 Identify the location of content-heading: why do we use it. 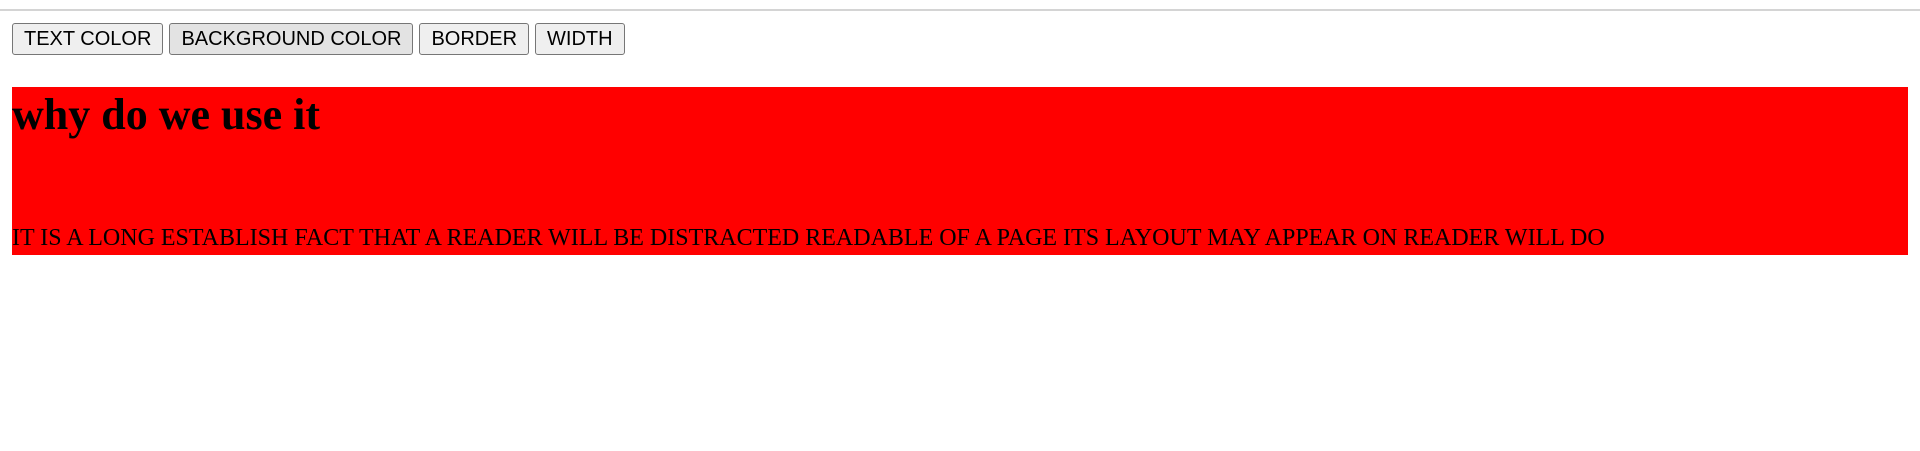
(166, 114).